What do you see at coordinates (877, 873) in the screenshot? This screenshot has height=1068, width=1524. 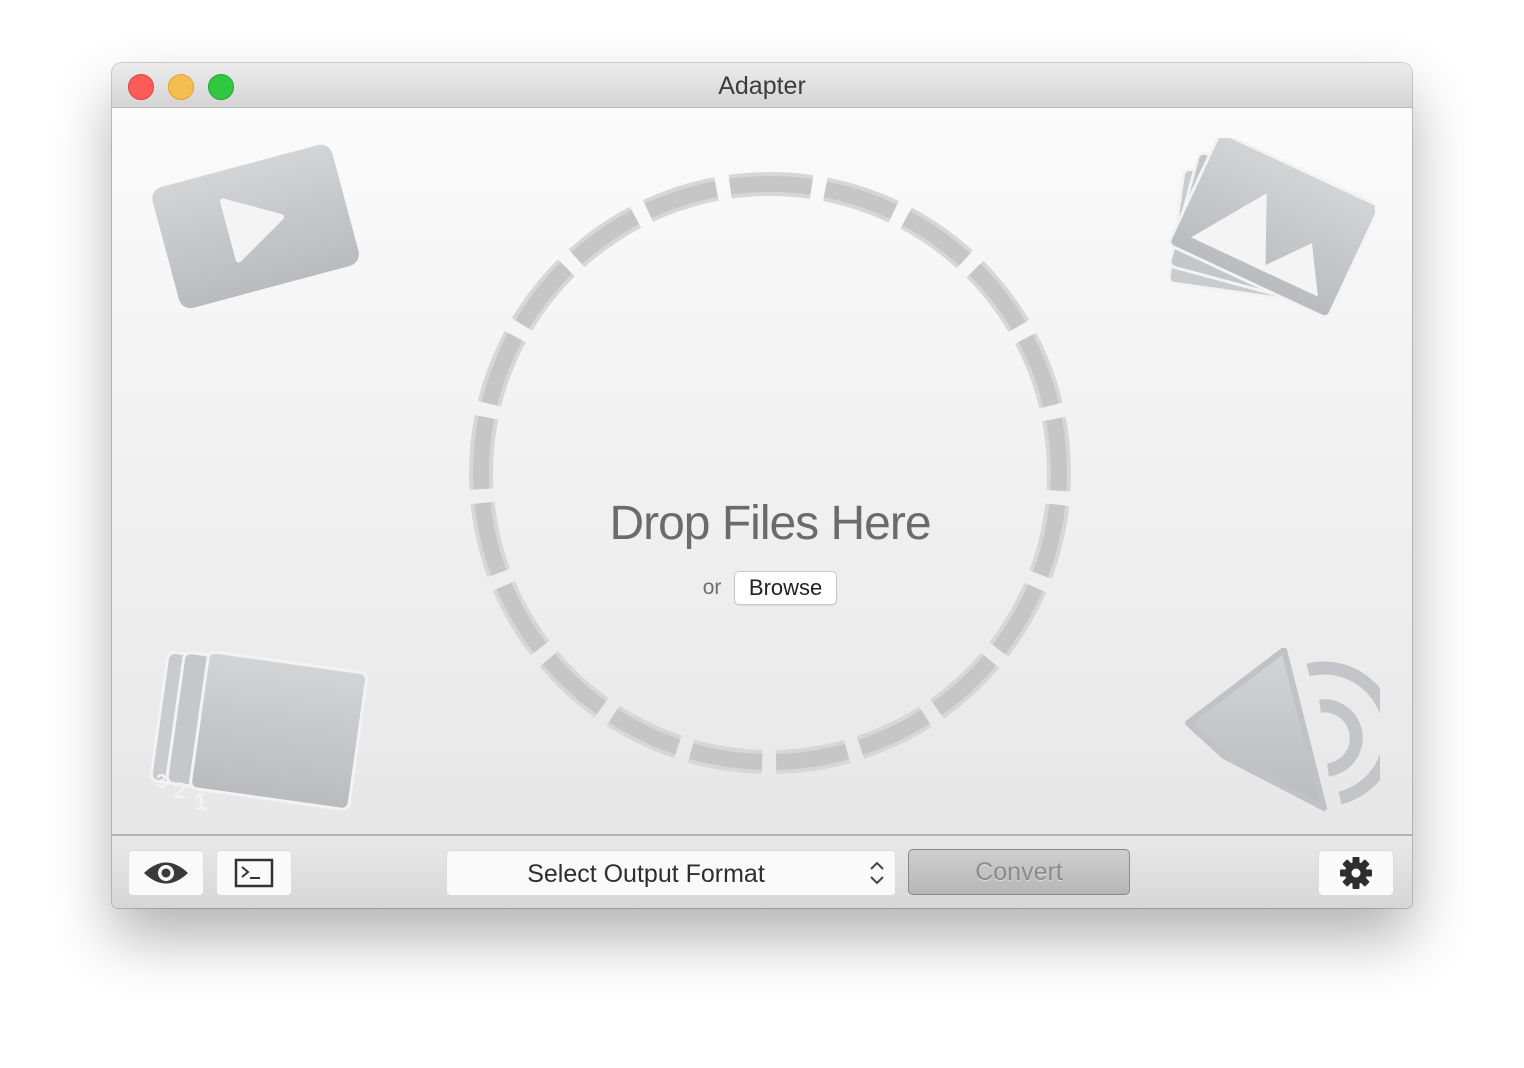 I see `select-arrows-icon` at bounding box center [877, 873].